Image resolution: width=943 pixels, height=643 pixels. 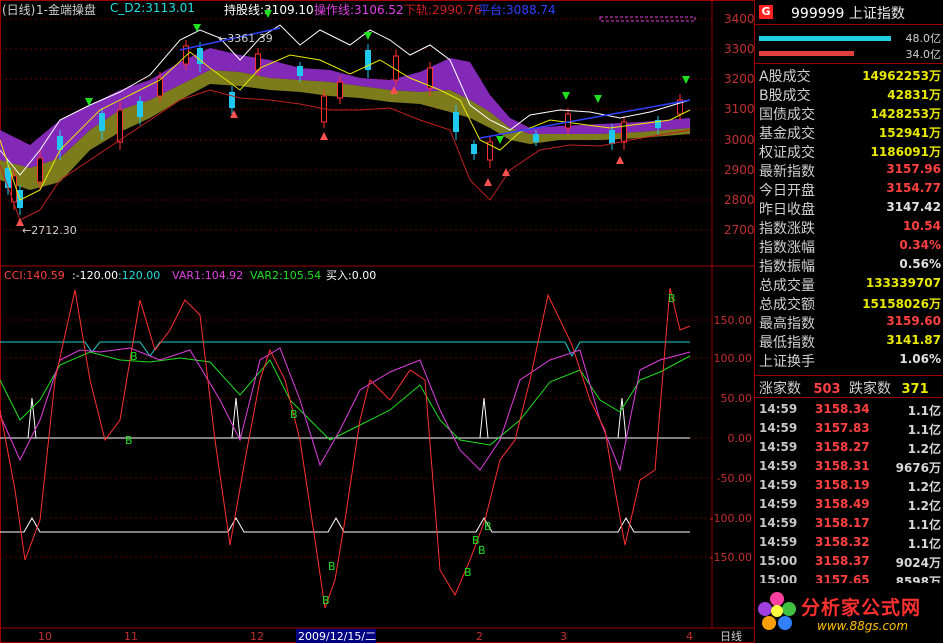 What do you see at coordinates (905, 152) in the screenshot?
I see `stat-value: 1186091万` at bounding box center [905, 152].